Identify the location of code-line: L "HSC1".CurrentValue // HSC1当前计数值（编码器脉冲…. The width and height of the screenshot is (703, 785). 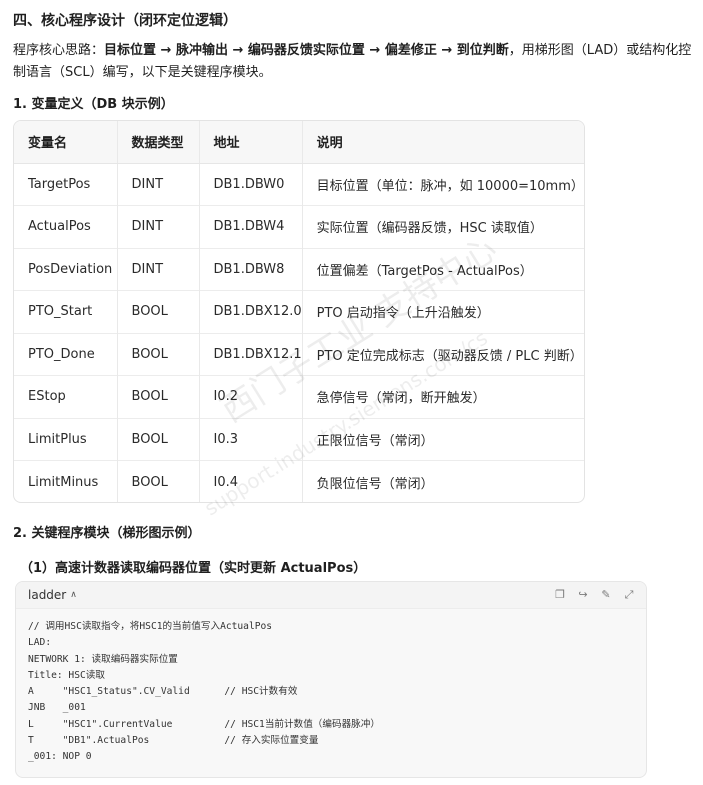
(204, 724).